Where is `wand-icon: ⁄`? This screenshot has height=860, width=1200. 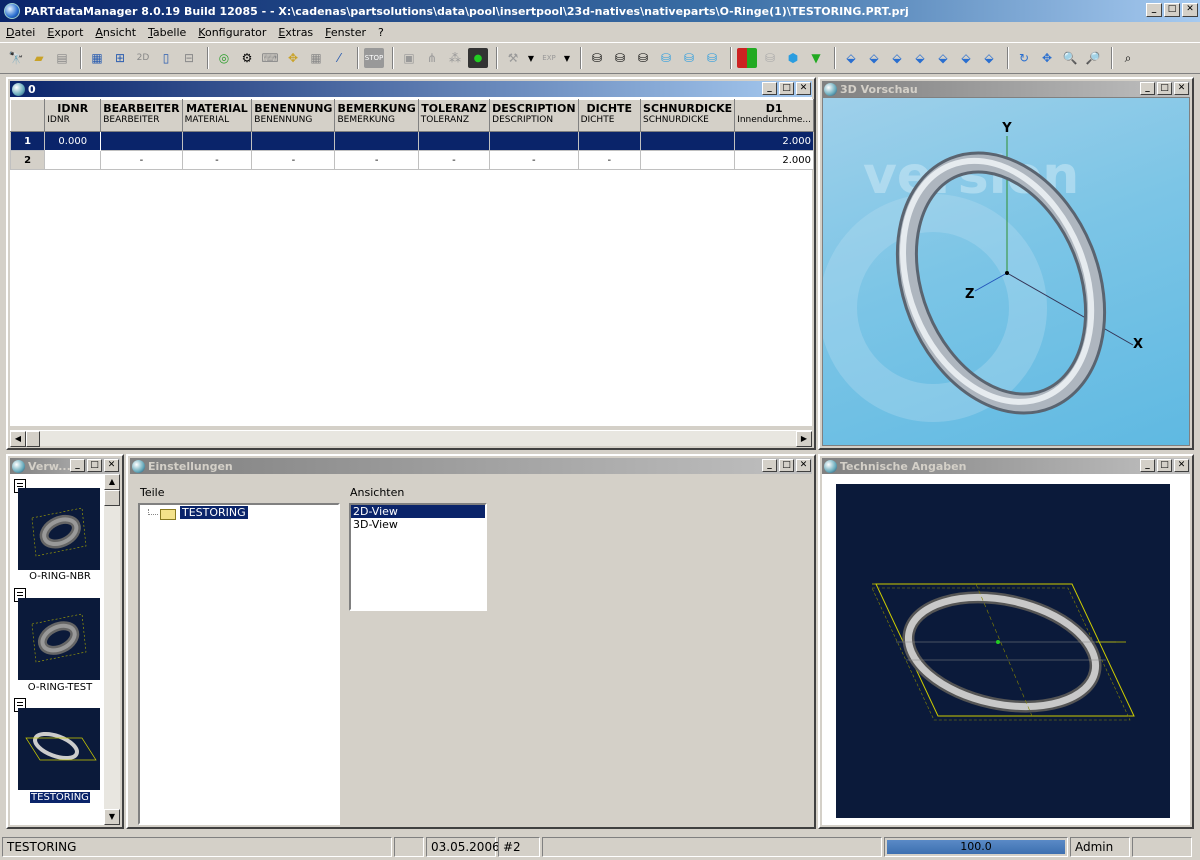
wand-icon: ⁄ is located at coordinates (339, 58).